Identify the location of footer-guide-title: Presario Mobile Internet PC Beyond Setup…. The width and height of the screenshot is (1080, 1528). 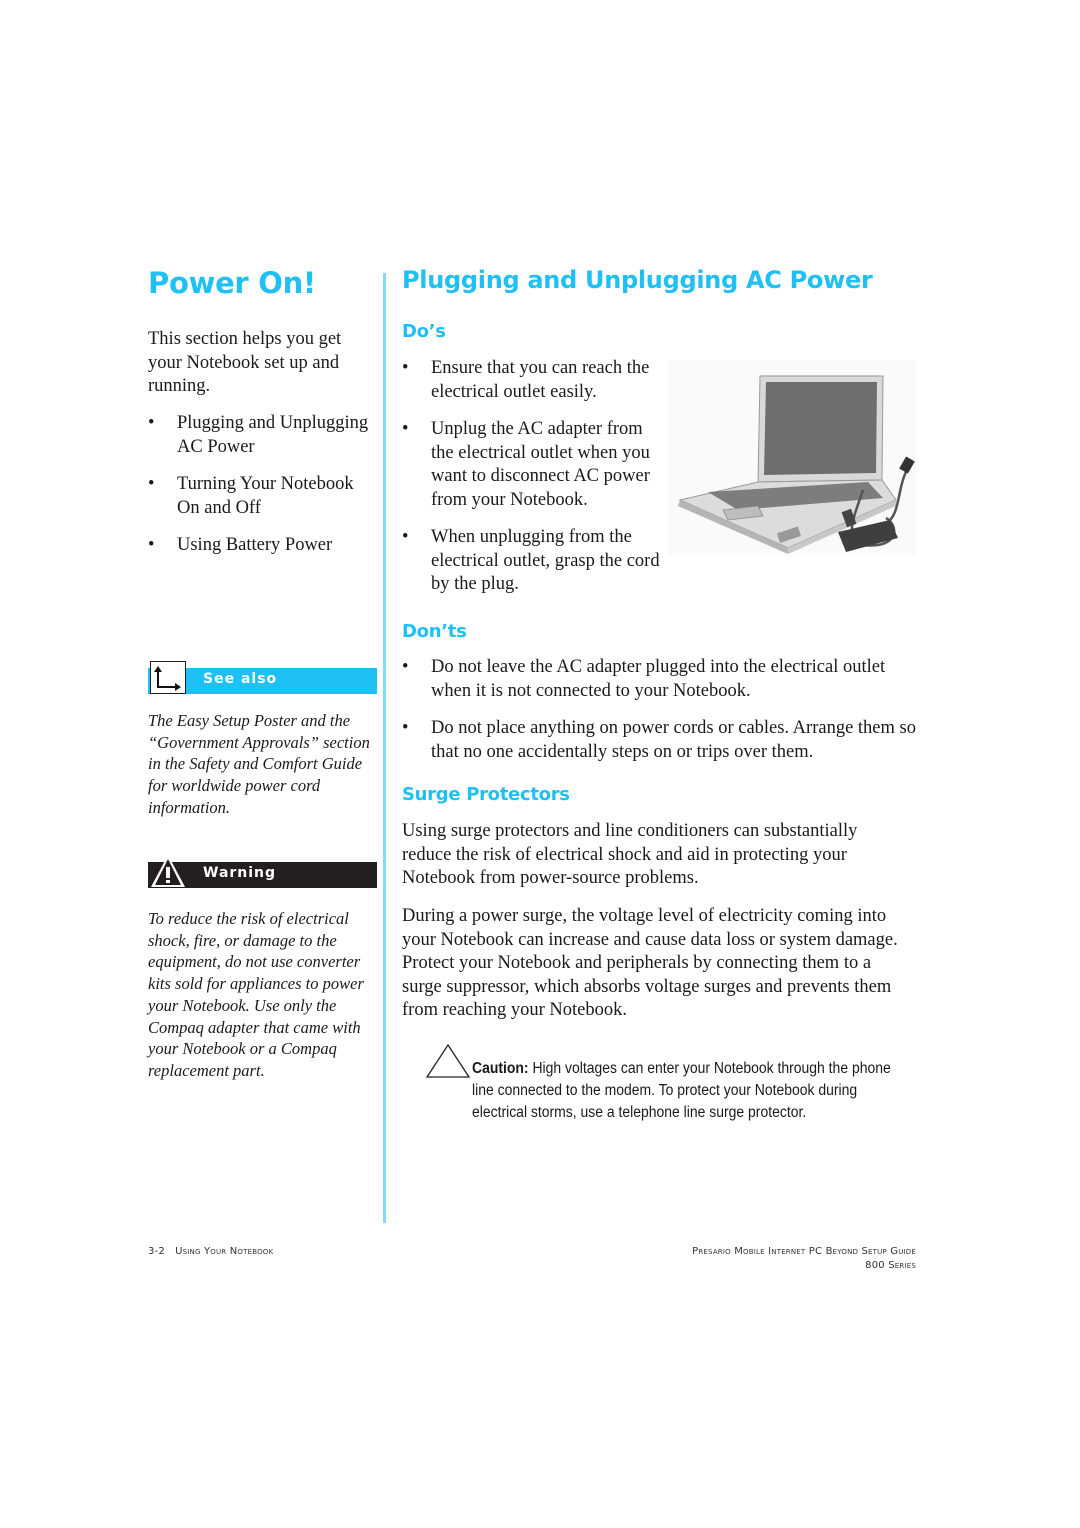
(804, 1251).